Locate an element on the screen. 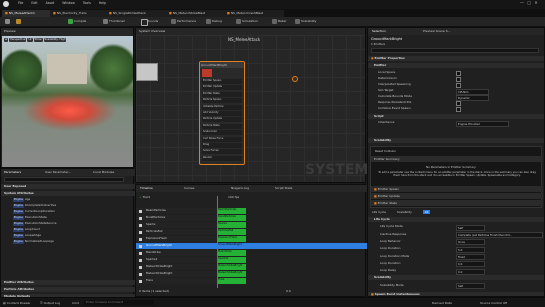  node-stack-row: Initialize Particle is located at coordinates (222, 107).